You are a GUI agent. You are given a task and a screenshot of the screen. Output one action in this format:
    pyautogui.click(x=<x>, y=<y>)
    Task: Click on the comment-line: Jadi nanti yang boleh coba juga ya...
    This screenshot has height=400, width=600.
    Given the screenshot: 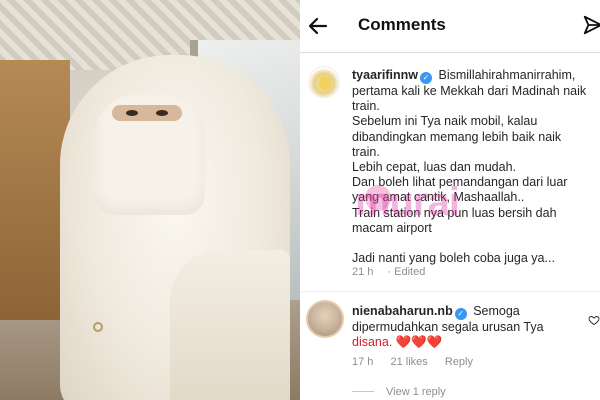 What is the action you would take?
    pyautogui.click(x=453, y=258)
    